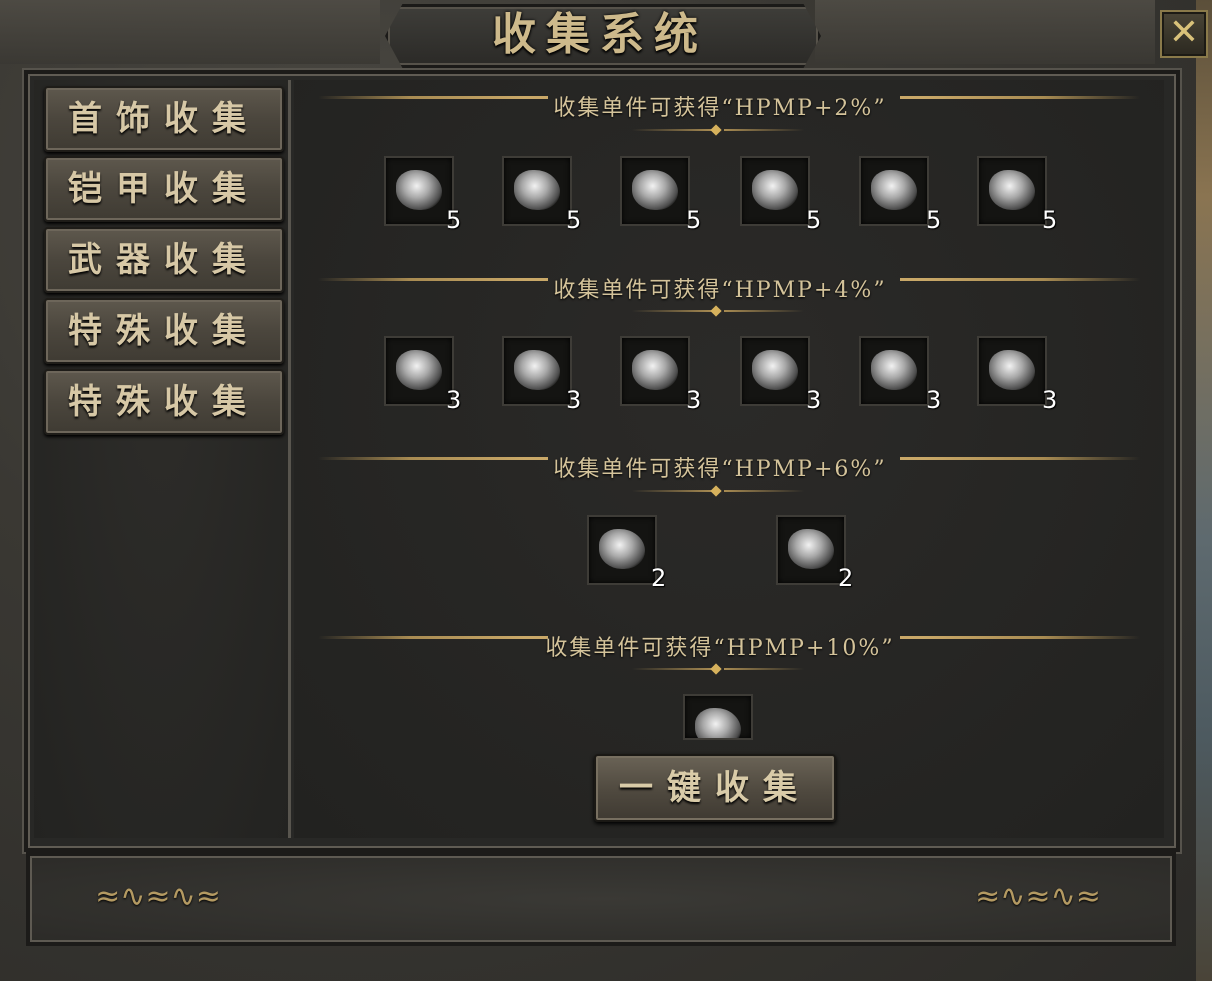 The height and width of the screenshot is (981, 1212). Describe the element at coordinates (720, 290) in the screenshot. I see `section-title-2: 收集单件可获得“HPMP+4%”` at that location.